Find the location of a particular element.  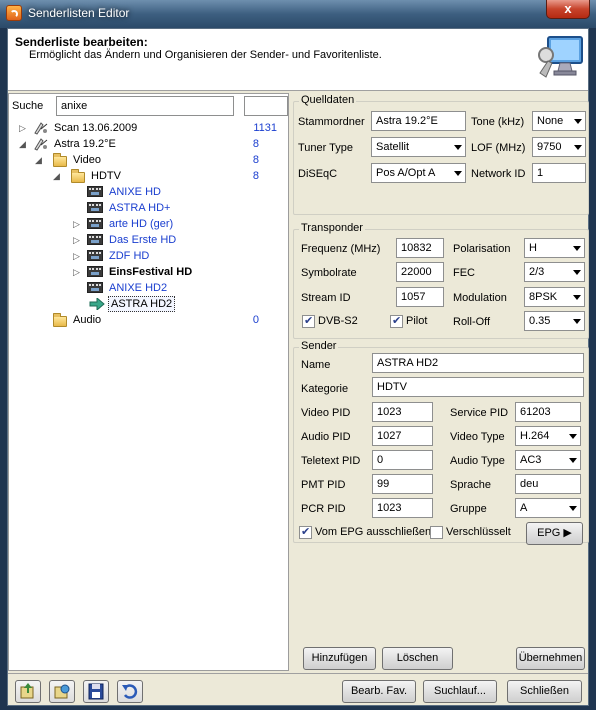

stammordner-field: Astra 19.2°E is located at coordinates (418, 121).